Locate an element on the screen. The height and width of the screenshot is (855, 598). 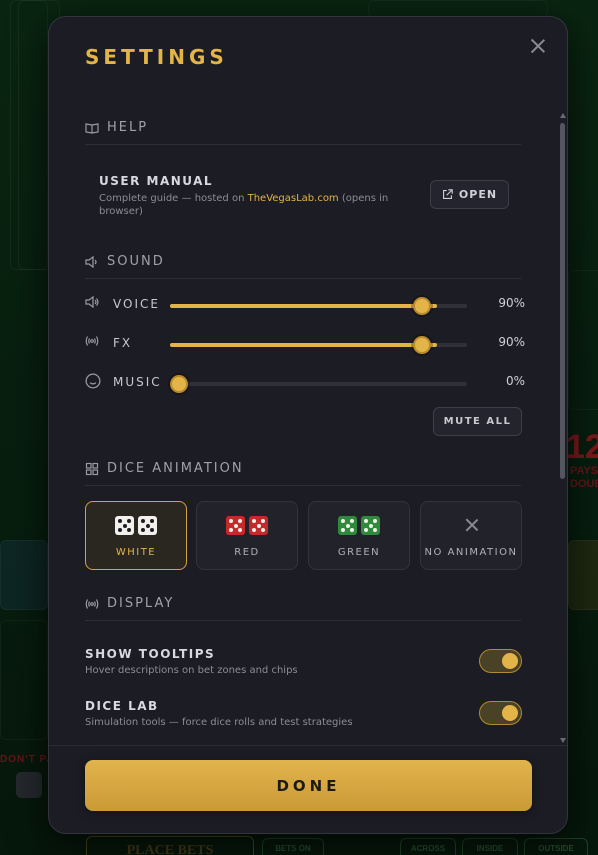
dice-option-label: WHITE is located at coordinates (136, 552).